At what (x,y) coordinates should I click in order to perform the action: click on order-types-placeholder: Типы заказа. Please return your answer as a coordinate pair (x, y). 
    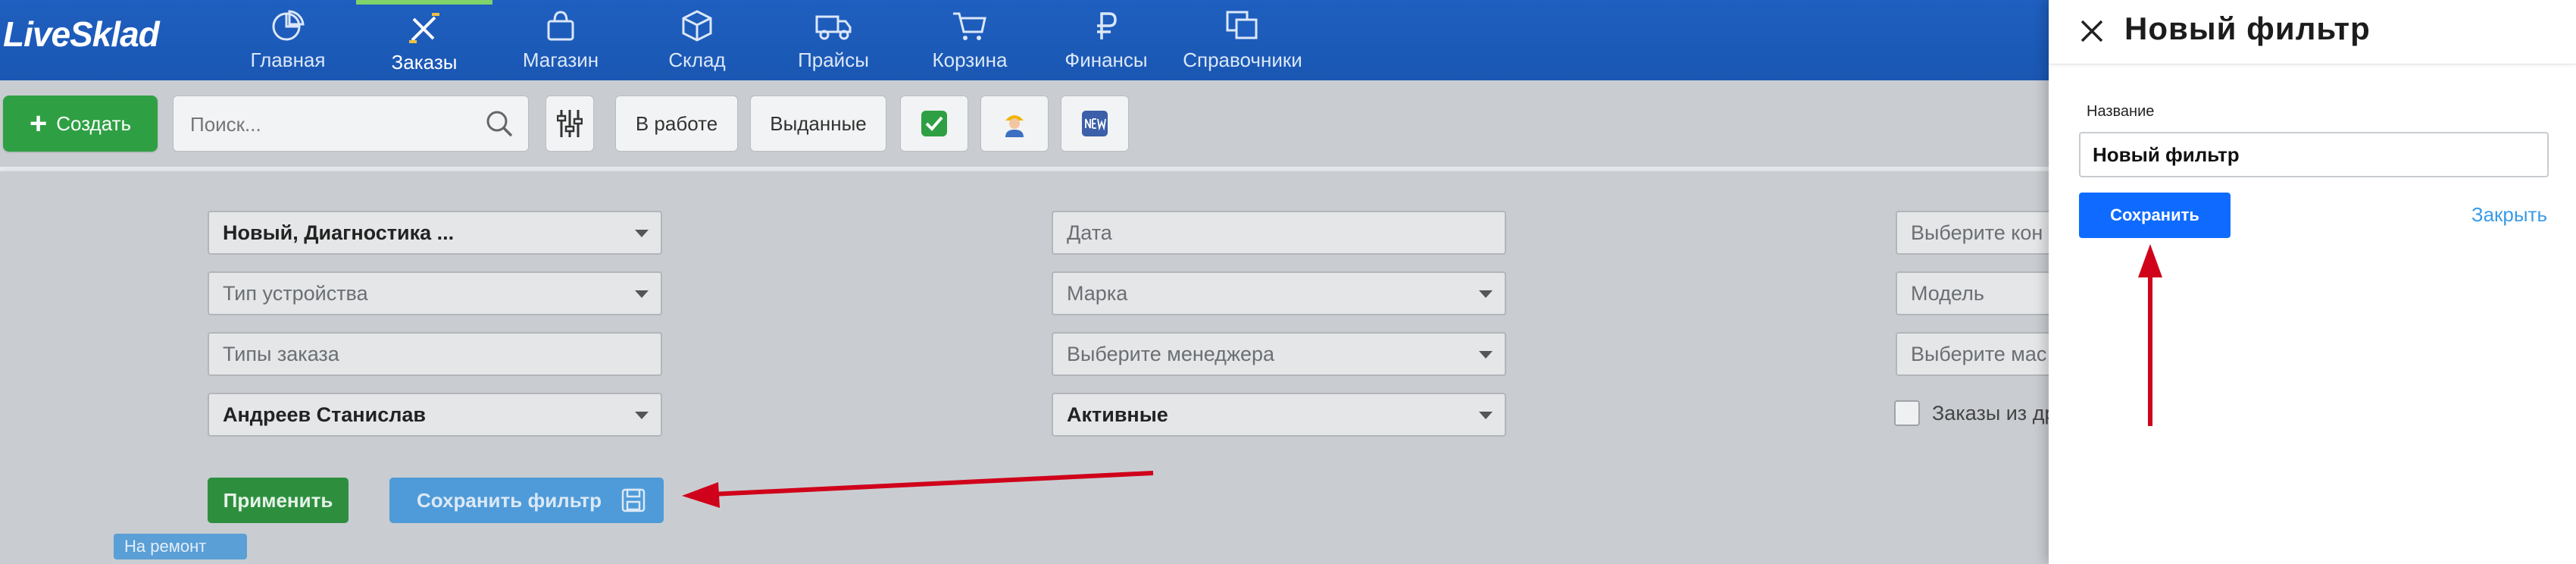
    Looking at the image, I should click on (281, 353).